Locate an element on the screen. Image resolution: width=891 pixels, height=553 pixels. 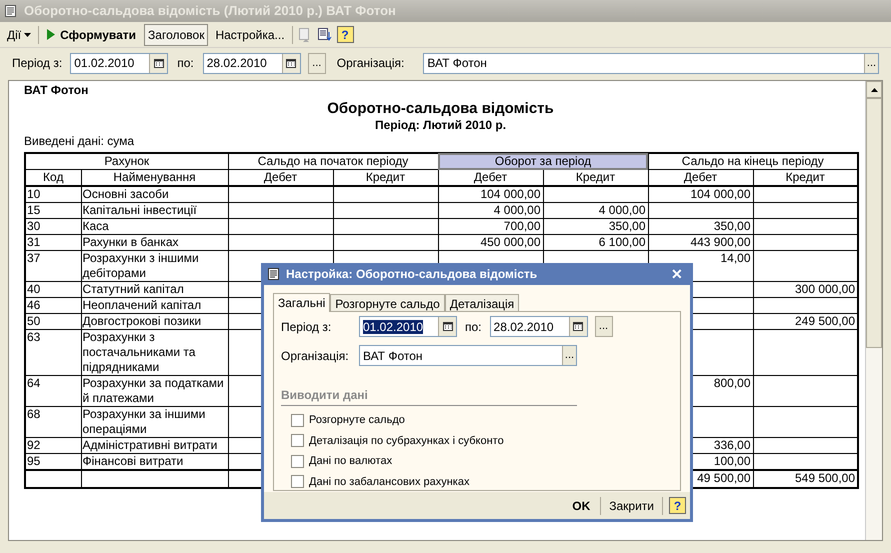
table-cell: Капітальні інвестиції is located at coordinates (154, 210).